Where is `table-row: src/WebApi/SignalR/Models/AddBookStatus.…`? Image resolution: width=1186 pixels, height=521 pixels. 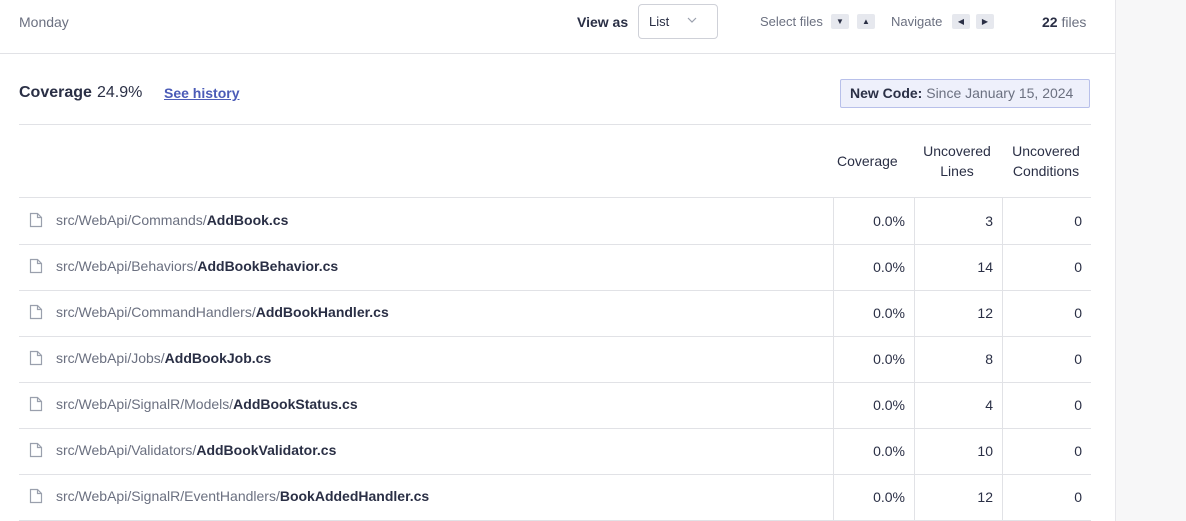 table-row: src/WebApi/SignalR/Models/AddBookStatus.… is located at coordinates (555, 405).